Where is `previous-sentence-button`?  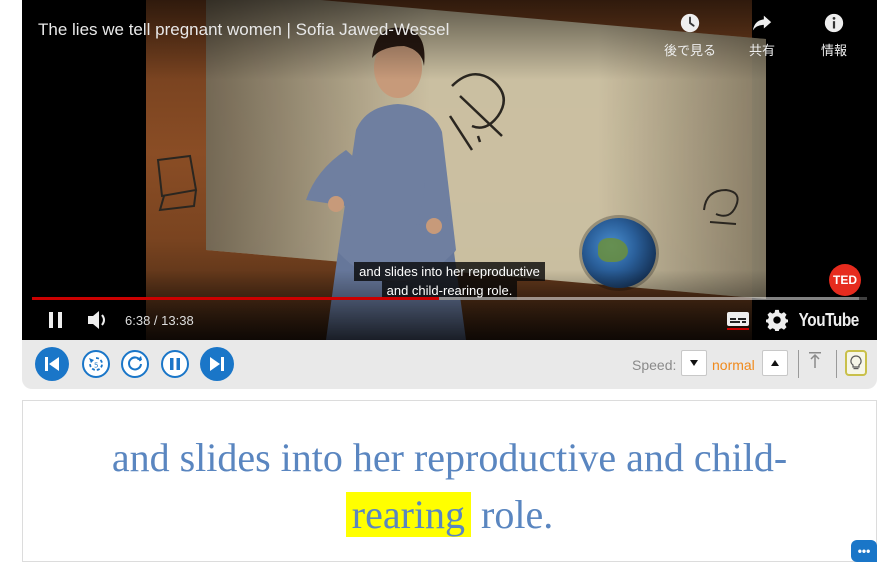 previous-sentence-button is located at coordinates (52, 364).